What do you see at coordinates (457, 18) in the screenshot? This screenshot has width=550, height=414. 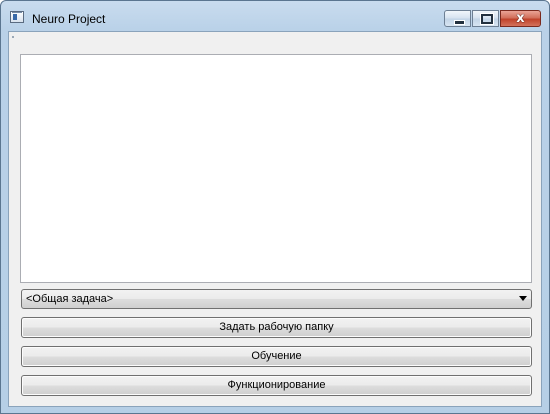 I see `minimize-button` at bounding box center [457, 18].